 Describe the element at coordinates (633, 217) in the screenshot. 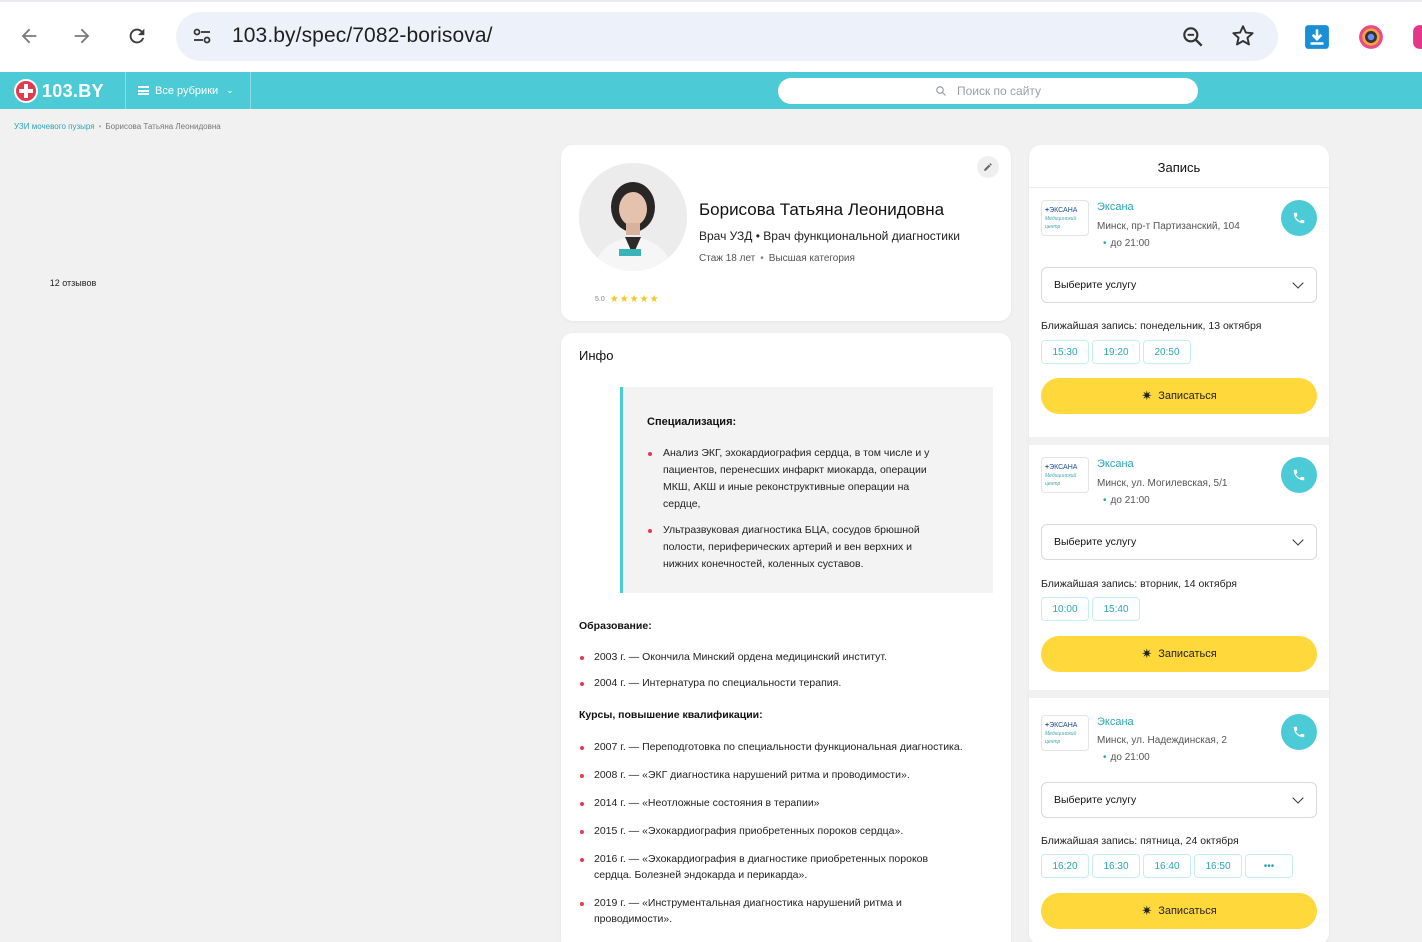

I see `doctor-avatar` at that location.